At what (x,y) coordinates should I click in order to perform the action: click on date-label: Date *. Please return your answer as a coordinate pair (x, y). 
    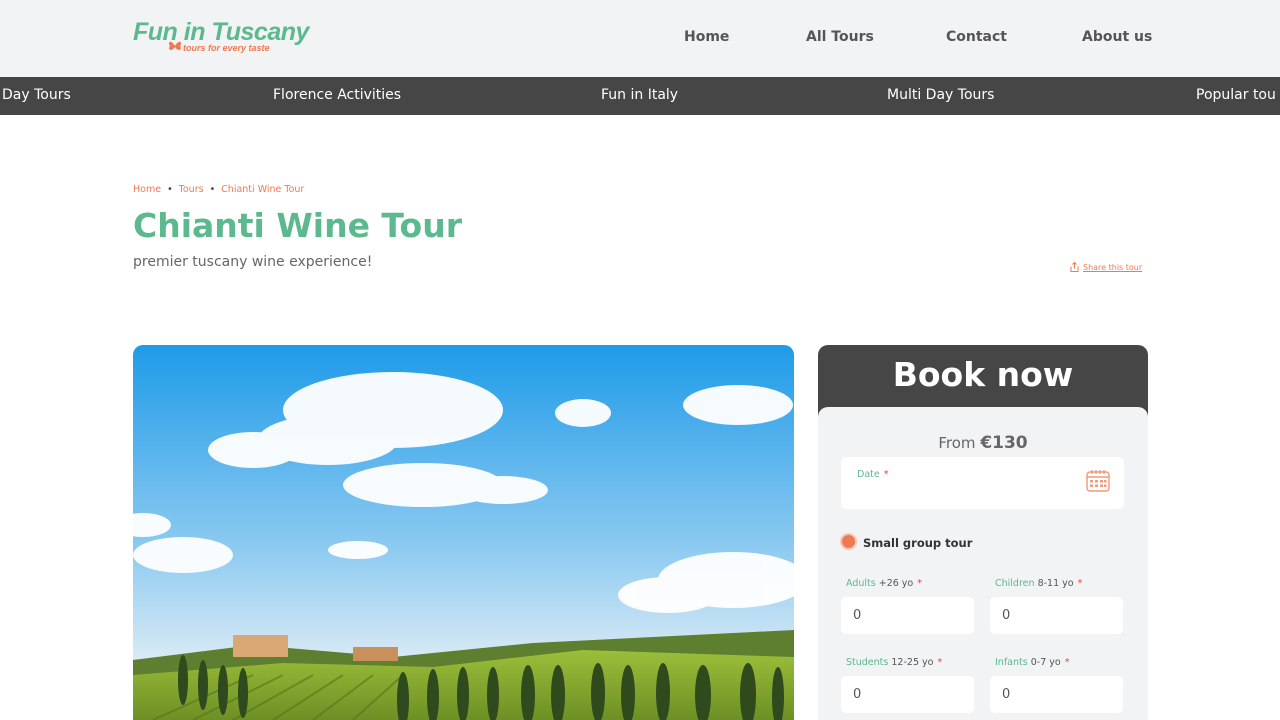
    Looking at the image, I should click on (873, 474).